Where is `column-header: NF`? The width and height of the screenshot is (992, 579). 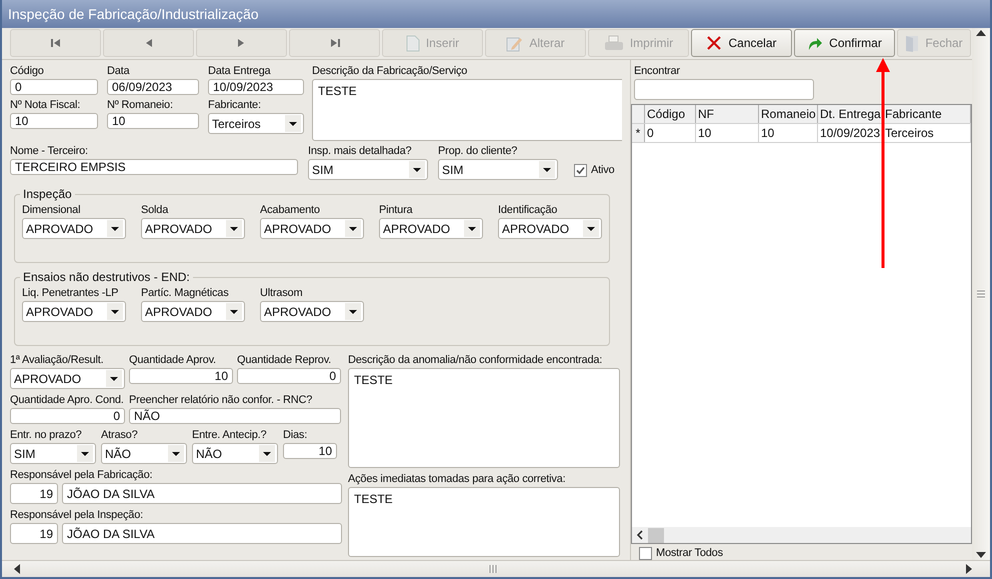 column-header: NF is located at coordinates (727, 114).